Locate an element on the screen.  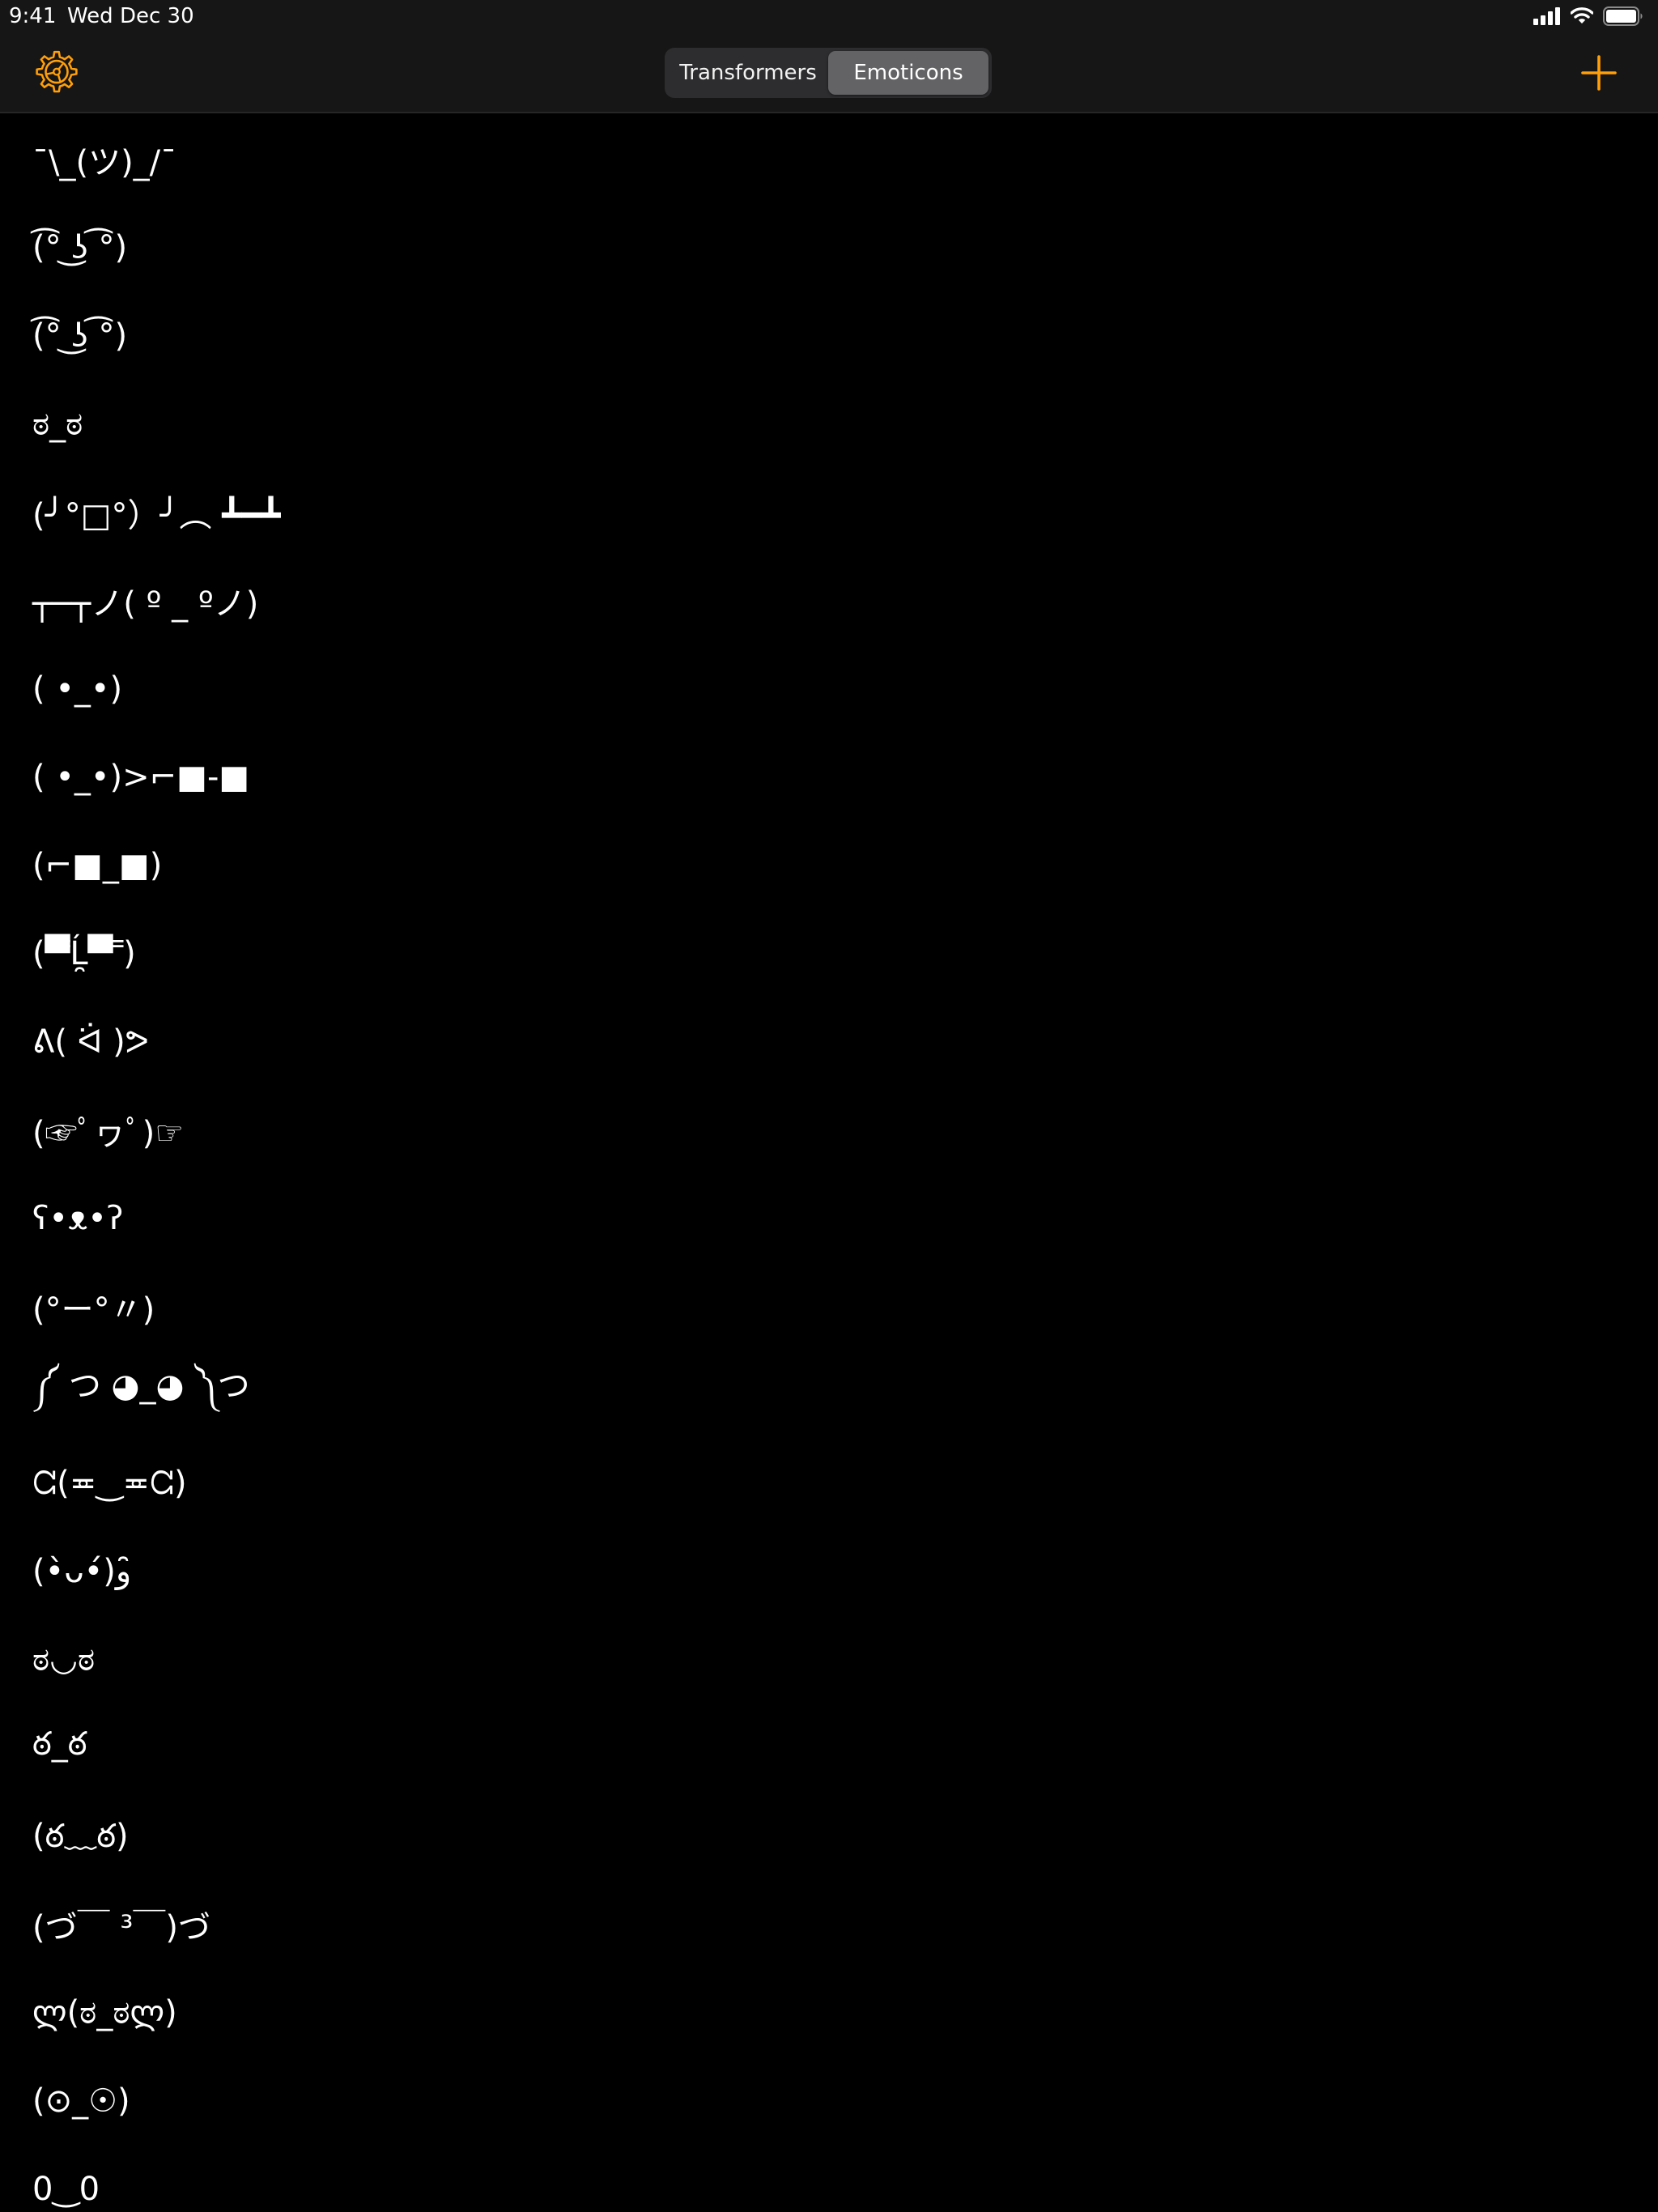
navigation-bar: Transformers Emoticons is located at coordinates (829, 73).